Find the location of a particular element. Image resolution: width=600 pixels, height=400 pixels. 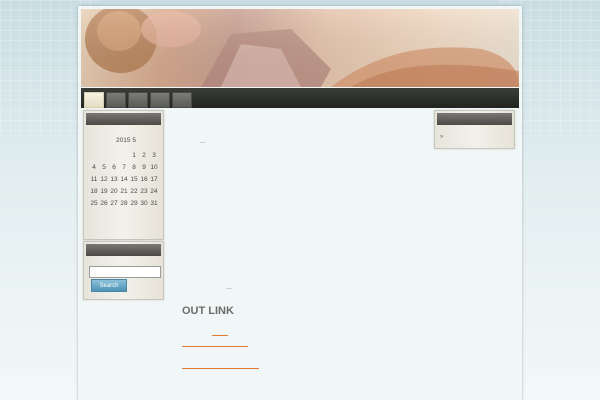

banner-photo is located at coordinates (300, 48).